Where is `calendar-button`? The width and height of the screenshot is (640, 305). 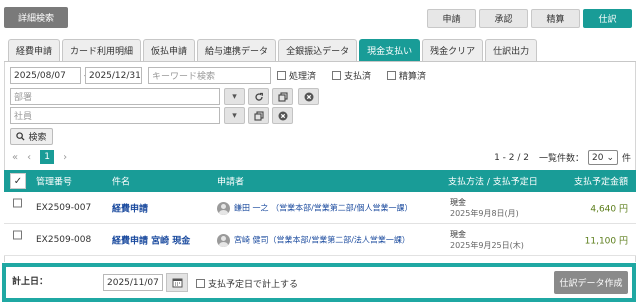
calendar-button is located at coordinates (177, 282).